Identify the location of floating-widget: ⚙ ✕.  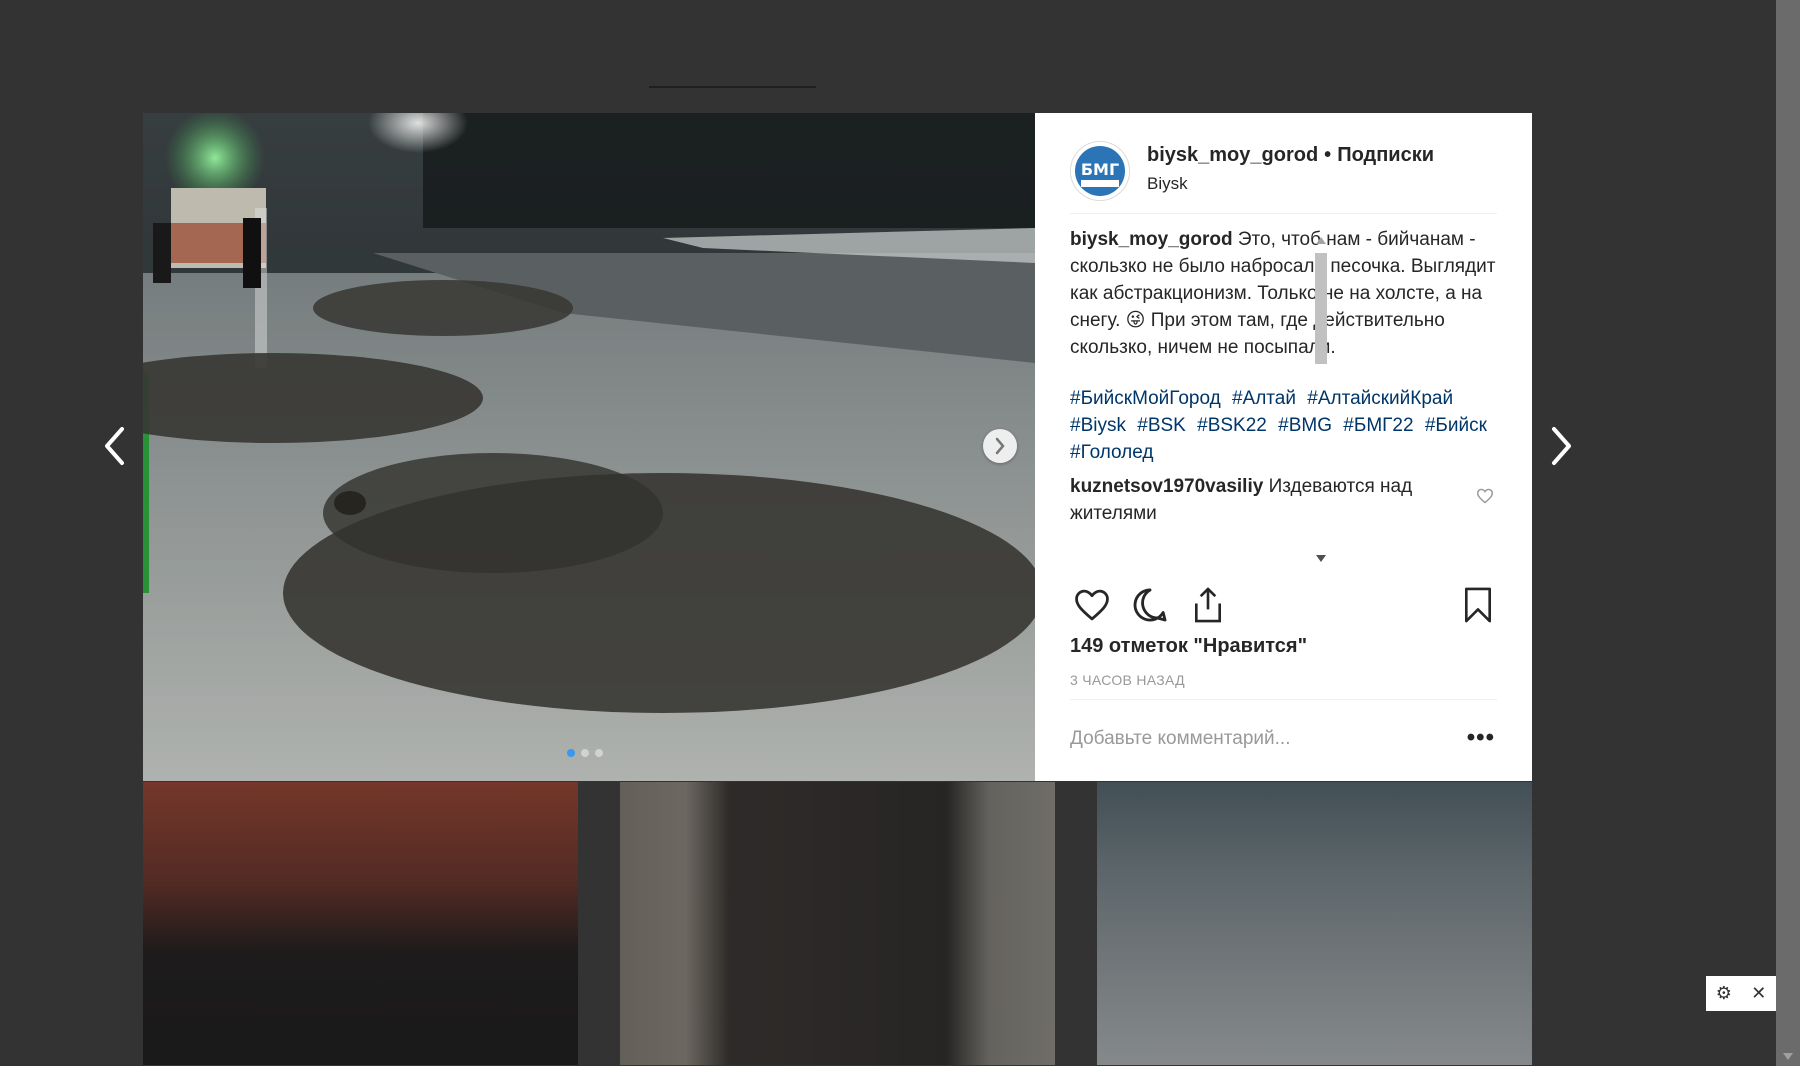
(1741, 993).